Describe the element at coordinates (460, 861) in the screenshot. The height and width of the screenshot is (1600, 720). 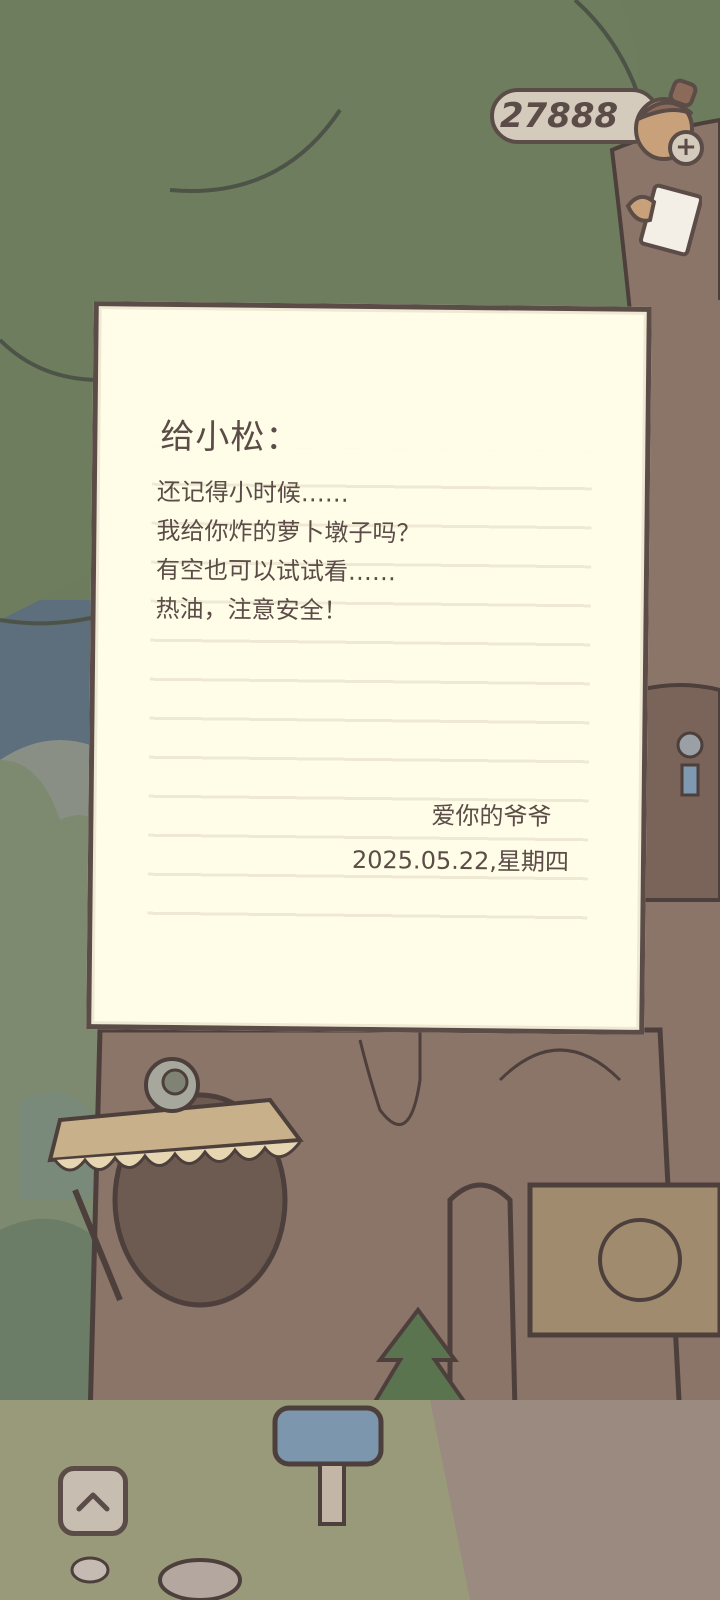
I see `letter-date: 2025.05.22,星期四` at that location.